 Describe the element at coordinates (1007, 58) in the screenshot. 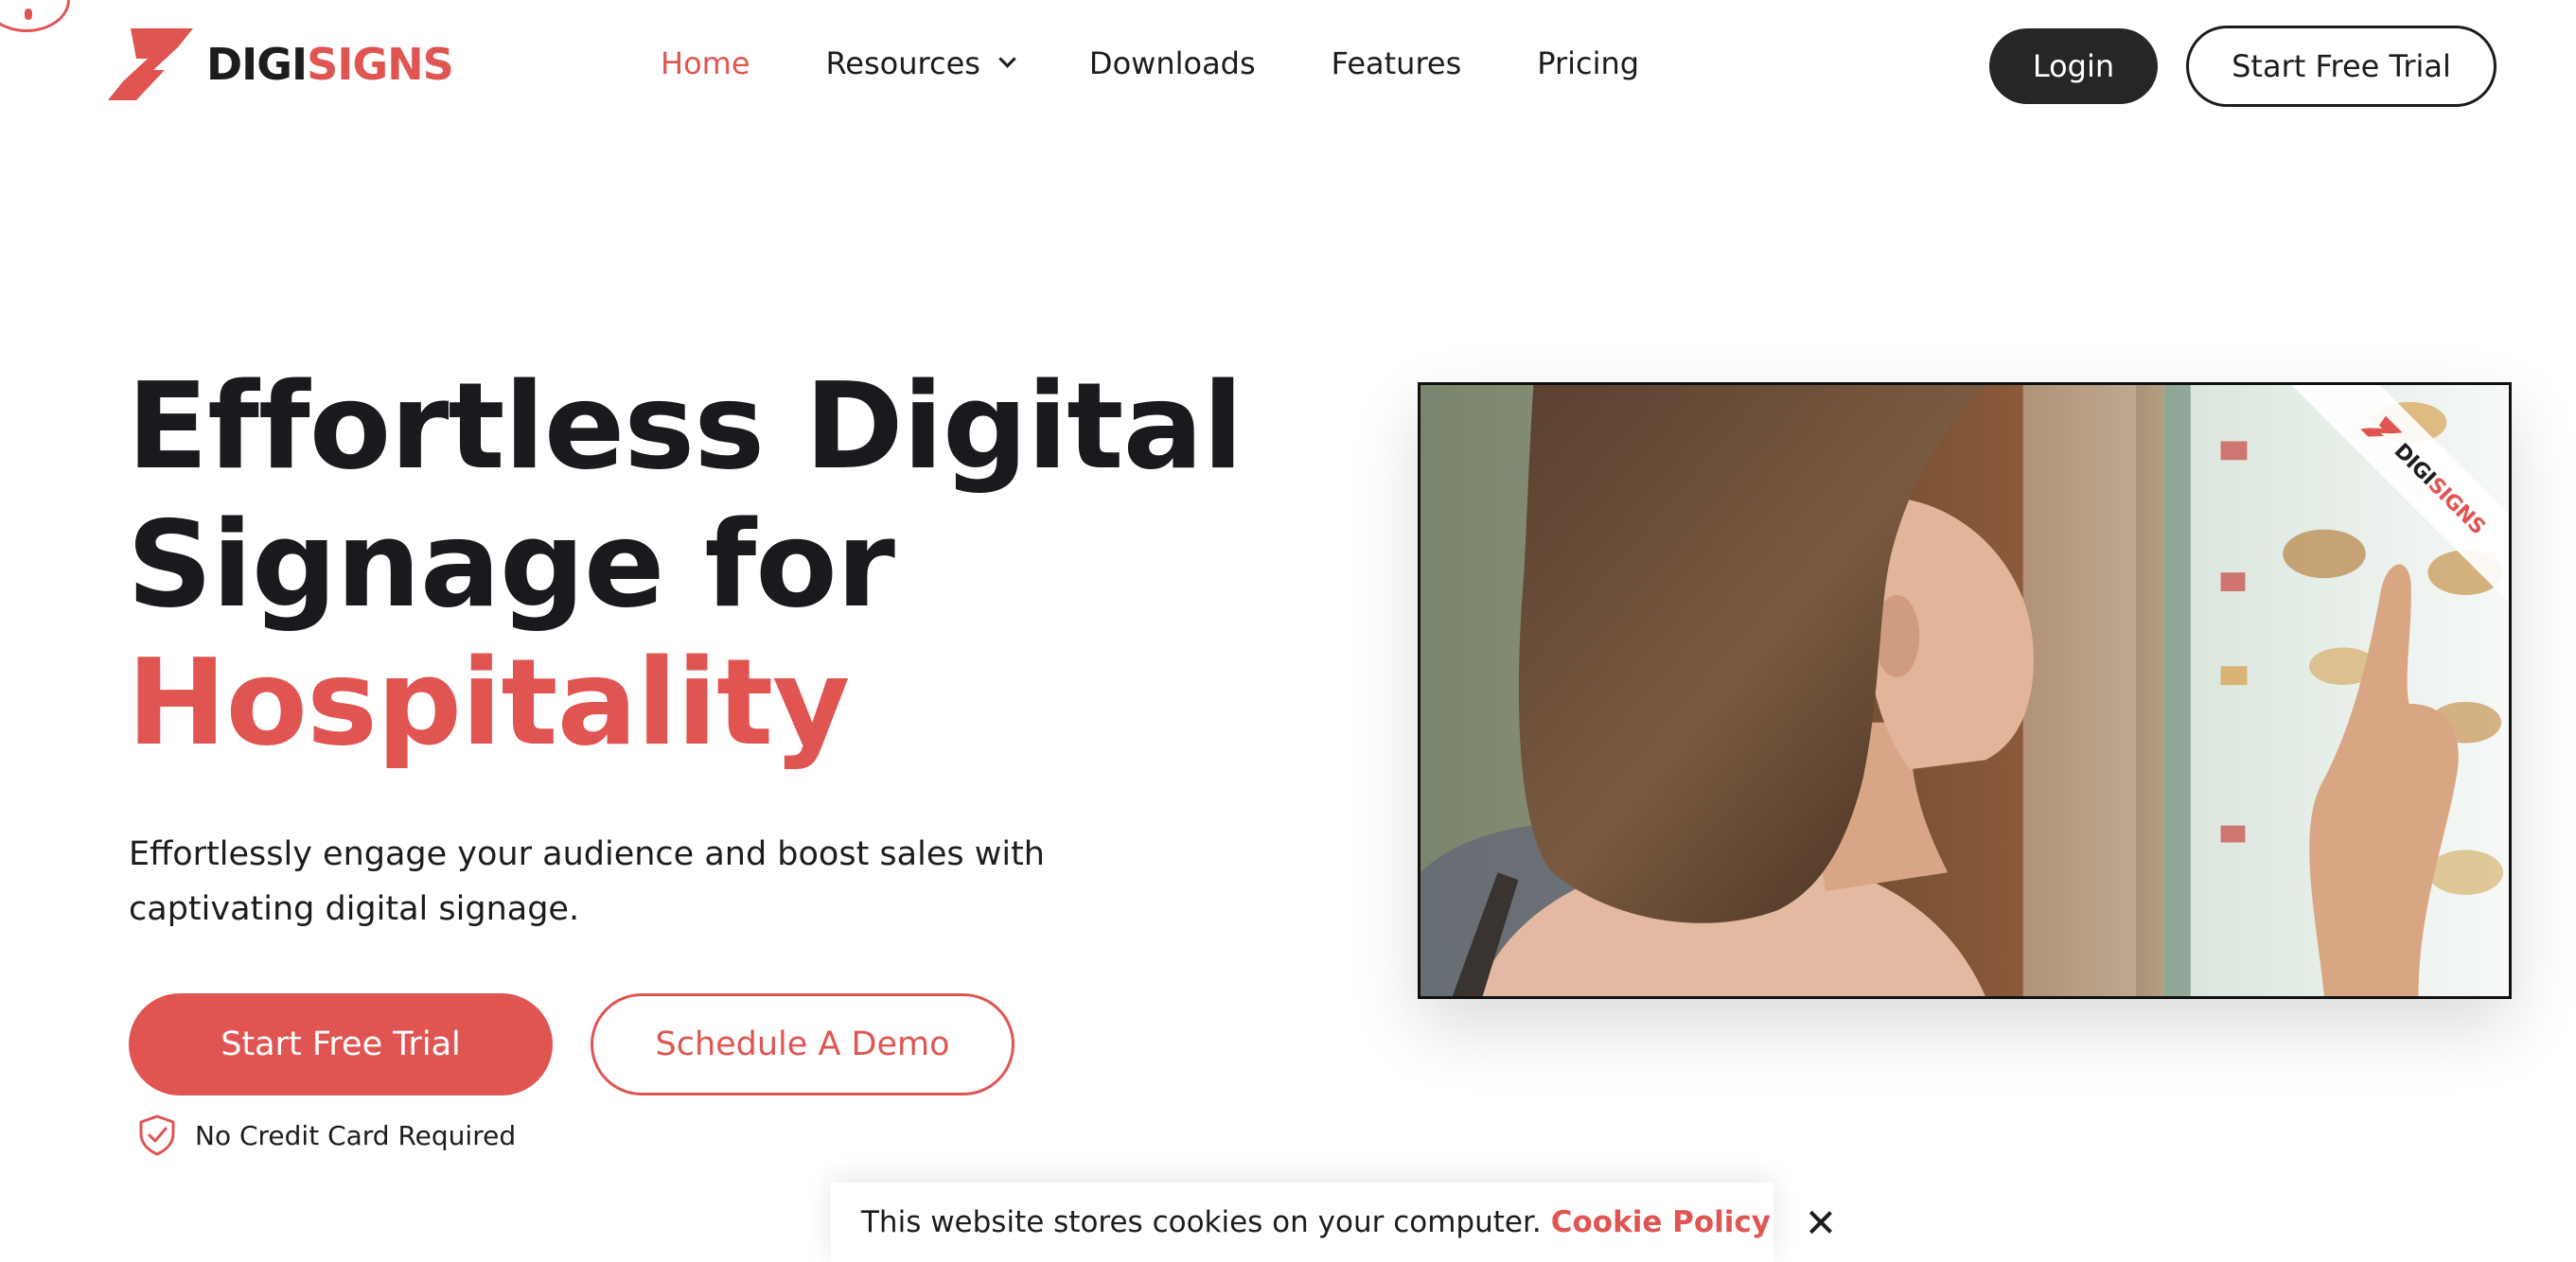

I see `chevron-down-icon` at that location.